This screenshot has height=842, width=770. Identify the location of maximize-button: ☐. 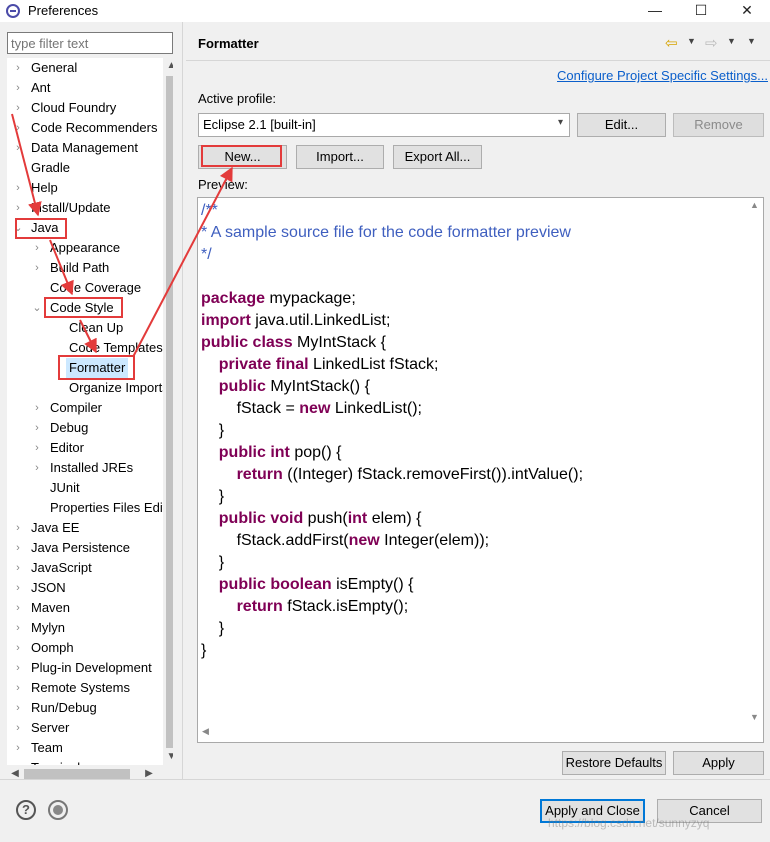
(701, 11).